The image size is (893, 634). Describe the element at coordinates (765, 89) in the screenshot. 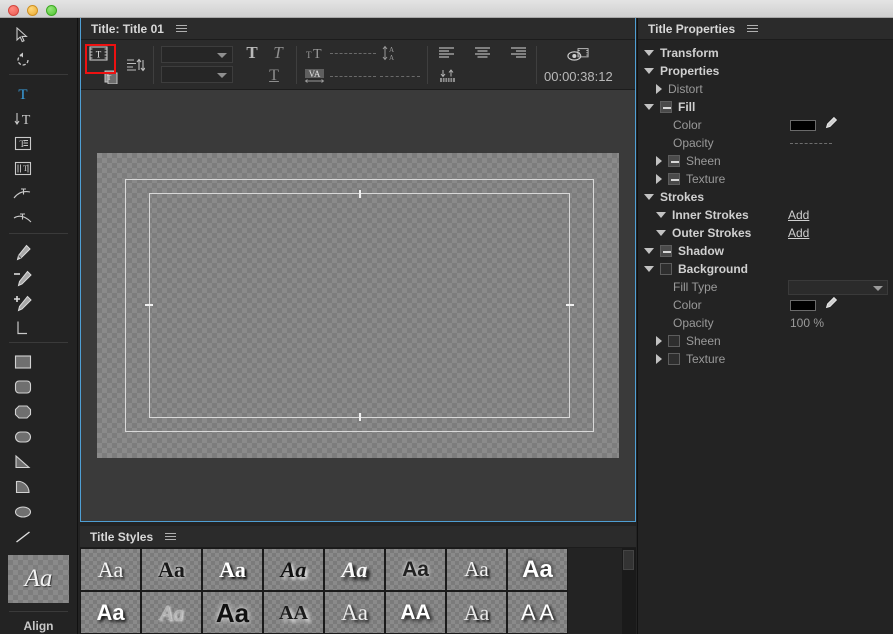

I see `property-row-distort: Distort` at that location.